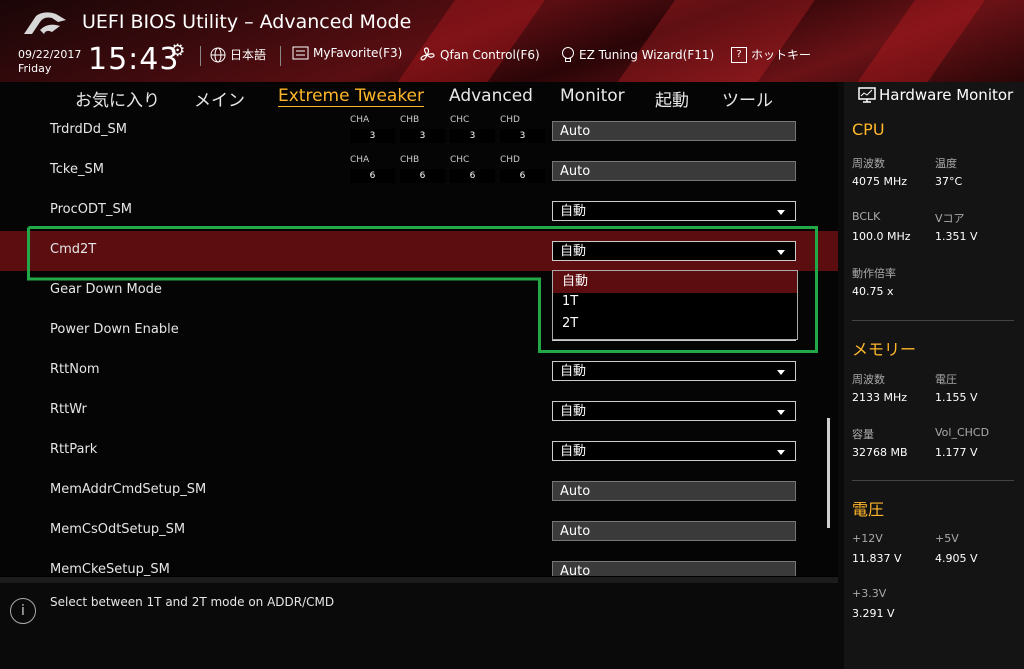 The height and width of the screenshot is (669, 1024). Describe the element at coordinates (946, 379) in the screenshot. I see `mem-volt-label: 電圧` at that location.